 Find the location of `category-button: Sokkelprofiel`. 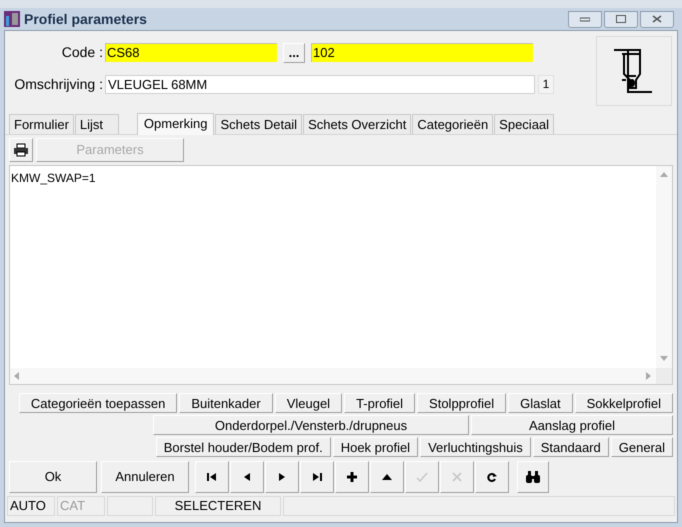

category-button: Sokkelprofiel is located at coordinates (623, 403).